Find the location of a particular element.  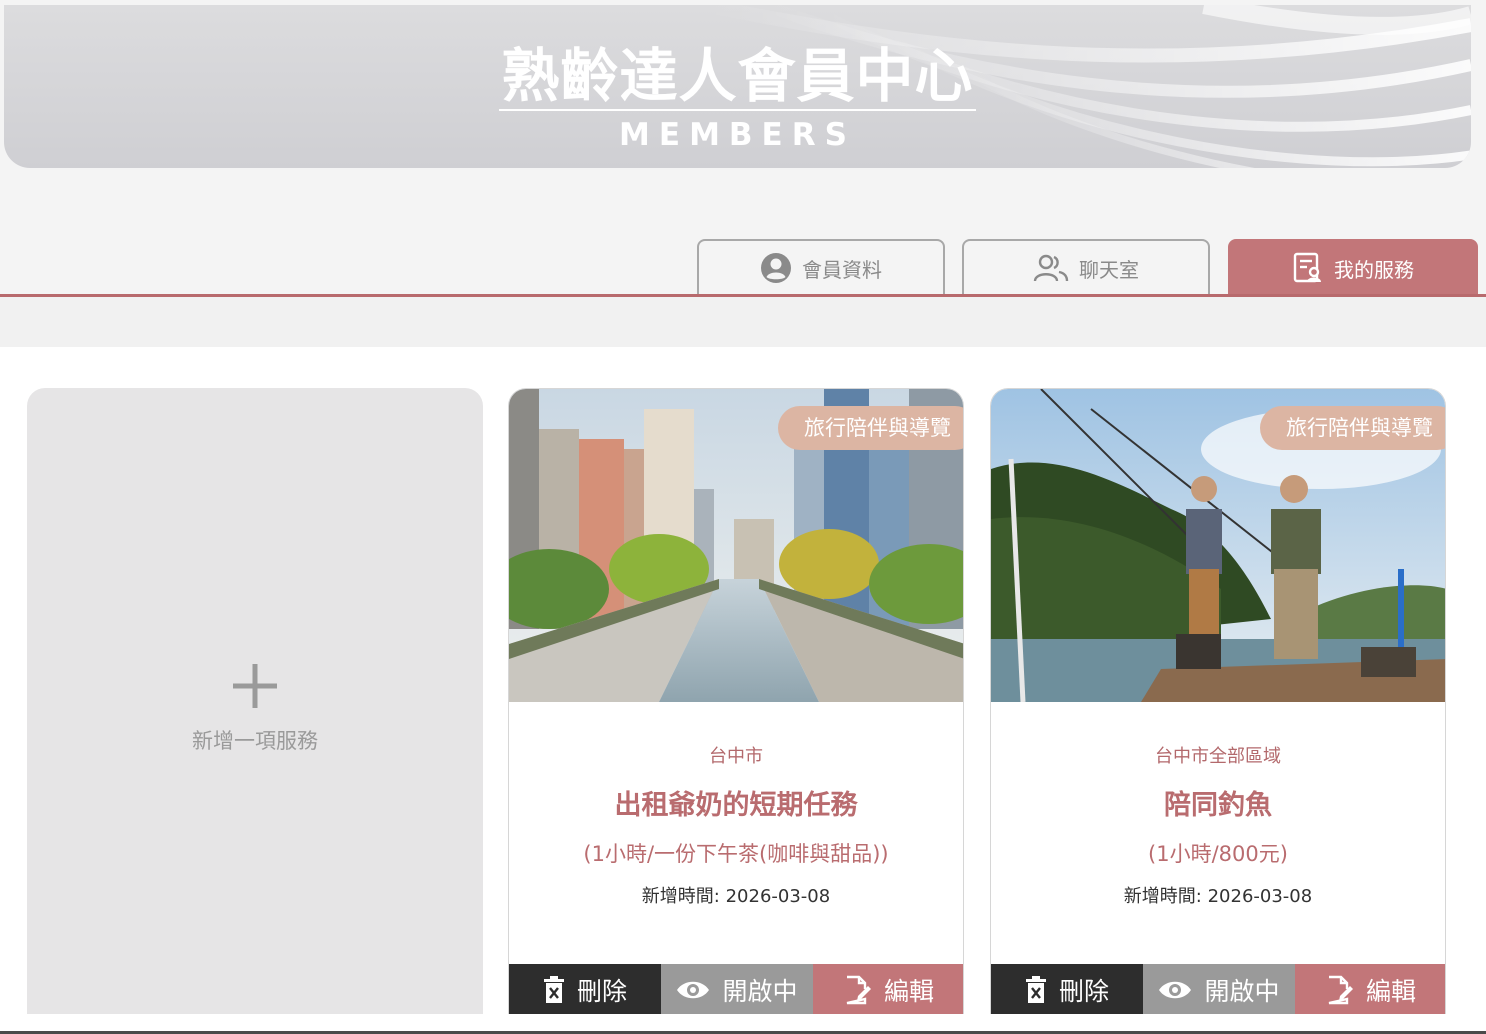

tab-my-services: 我的服務 is located at coordinates (1353, 267).